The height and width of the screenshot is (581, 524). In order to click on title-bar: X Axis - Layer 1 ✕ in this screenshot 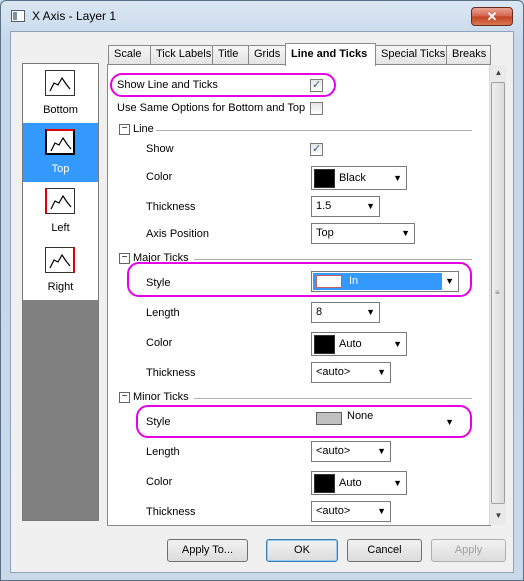, I will do `click(262, 16)`.